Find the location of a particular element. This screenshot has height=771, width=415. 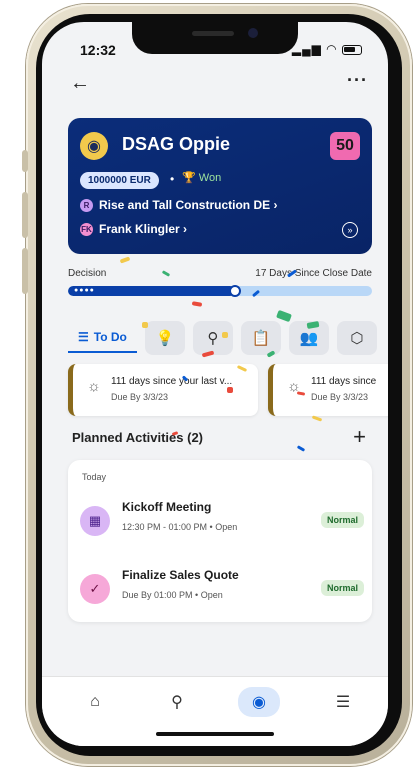

opportunity-nav-icon: ◉ is located at coordinates (259, 702).